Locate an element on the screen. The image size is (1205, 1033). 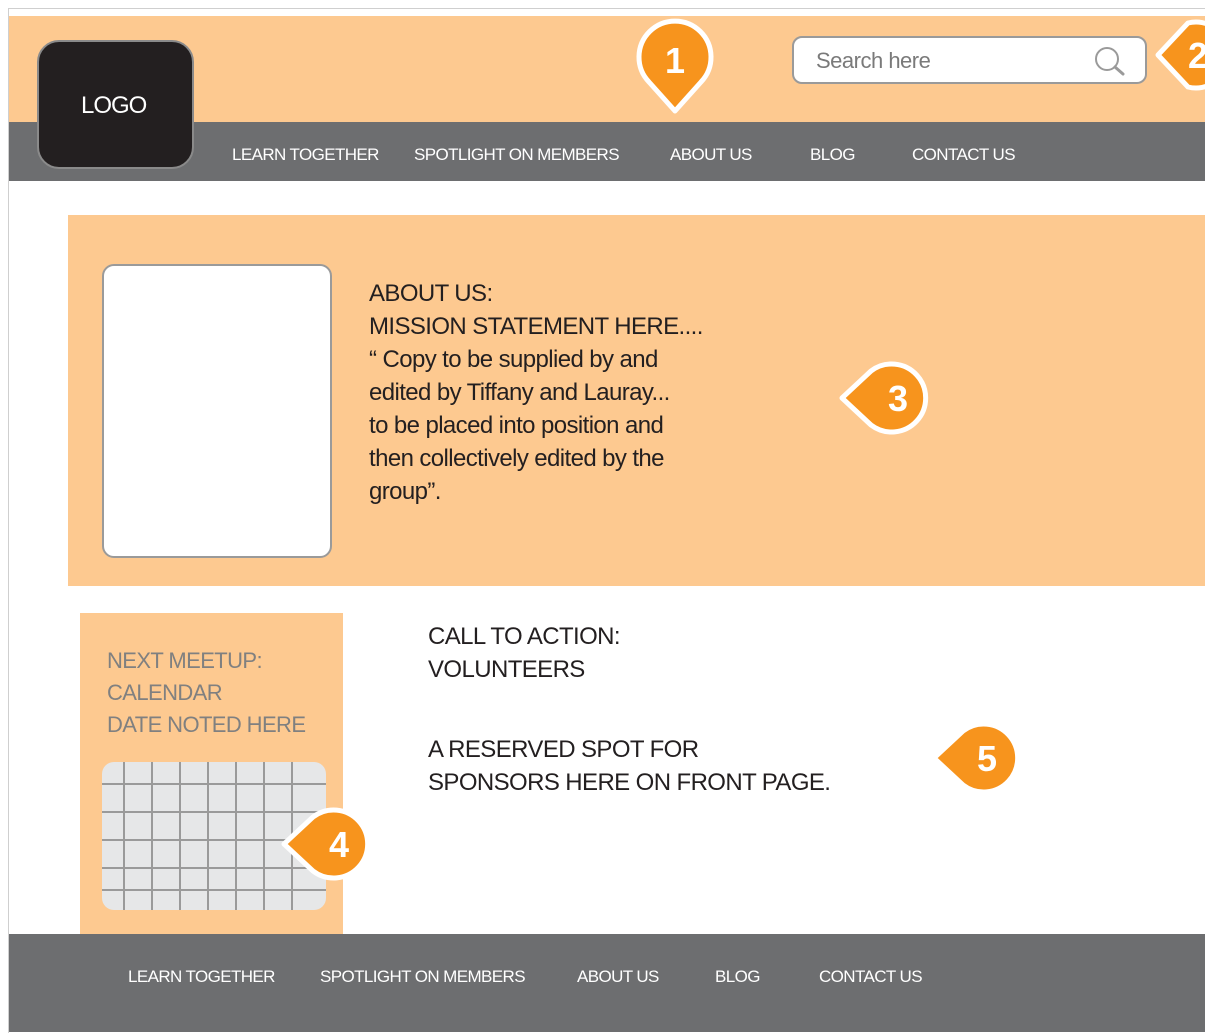
about-line: group”. is located at coordinates (405, 491).